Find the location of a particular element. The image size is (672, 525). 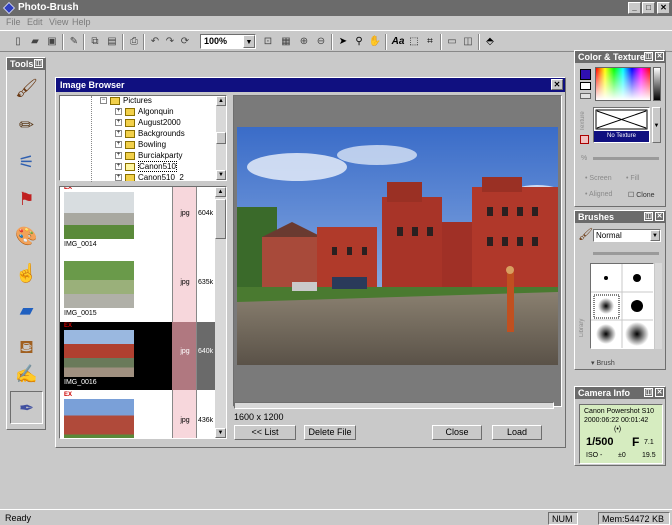

resize-icon: ◫ is located at coordinates (468, 42).